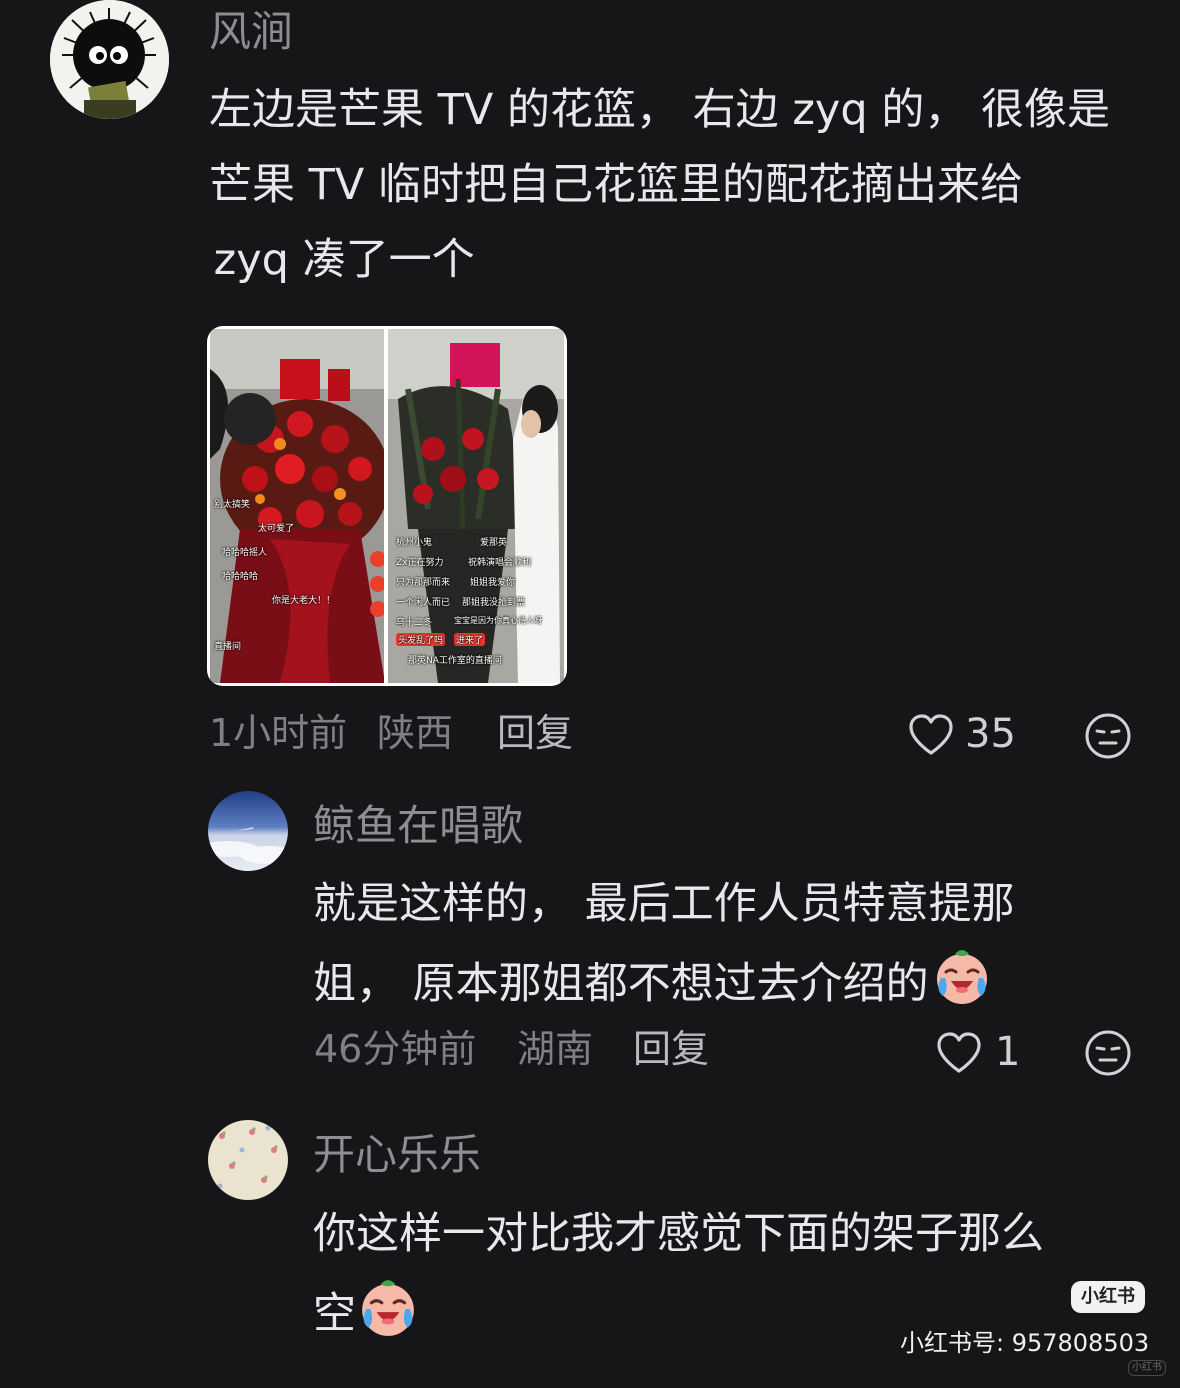 The height and width of the screenshot is (1388, 1180). I want to click on comment-text: 姐， 原本那姐都不想过去介绍的, so click(621, 984).